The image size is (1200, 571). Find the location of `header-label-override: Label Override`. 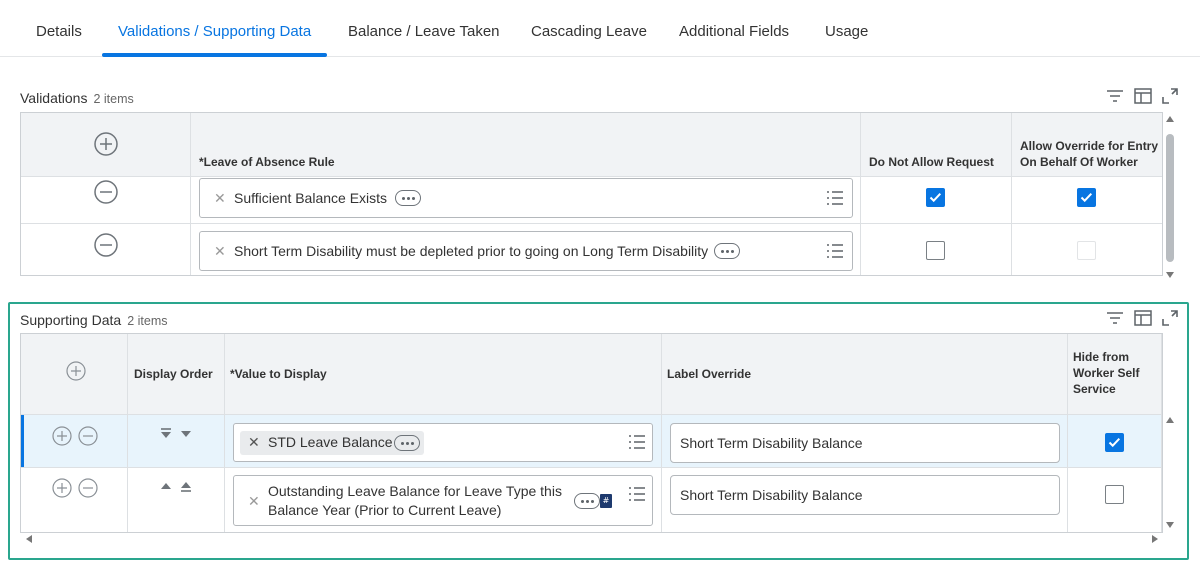

header-label-override: Label Override is located at coordinates (709, 374).